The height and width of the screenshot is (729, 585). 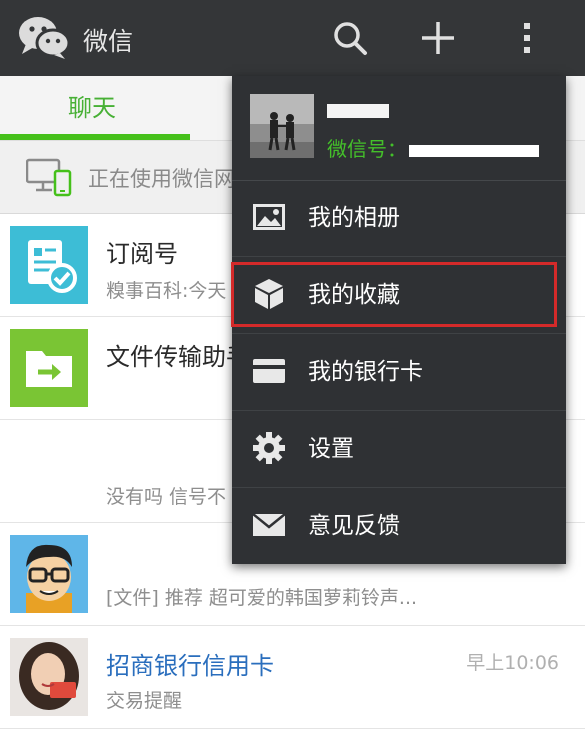 I want to click on menu-item-my-bank-card: 我的银行卡, so click(x=399, y=372).